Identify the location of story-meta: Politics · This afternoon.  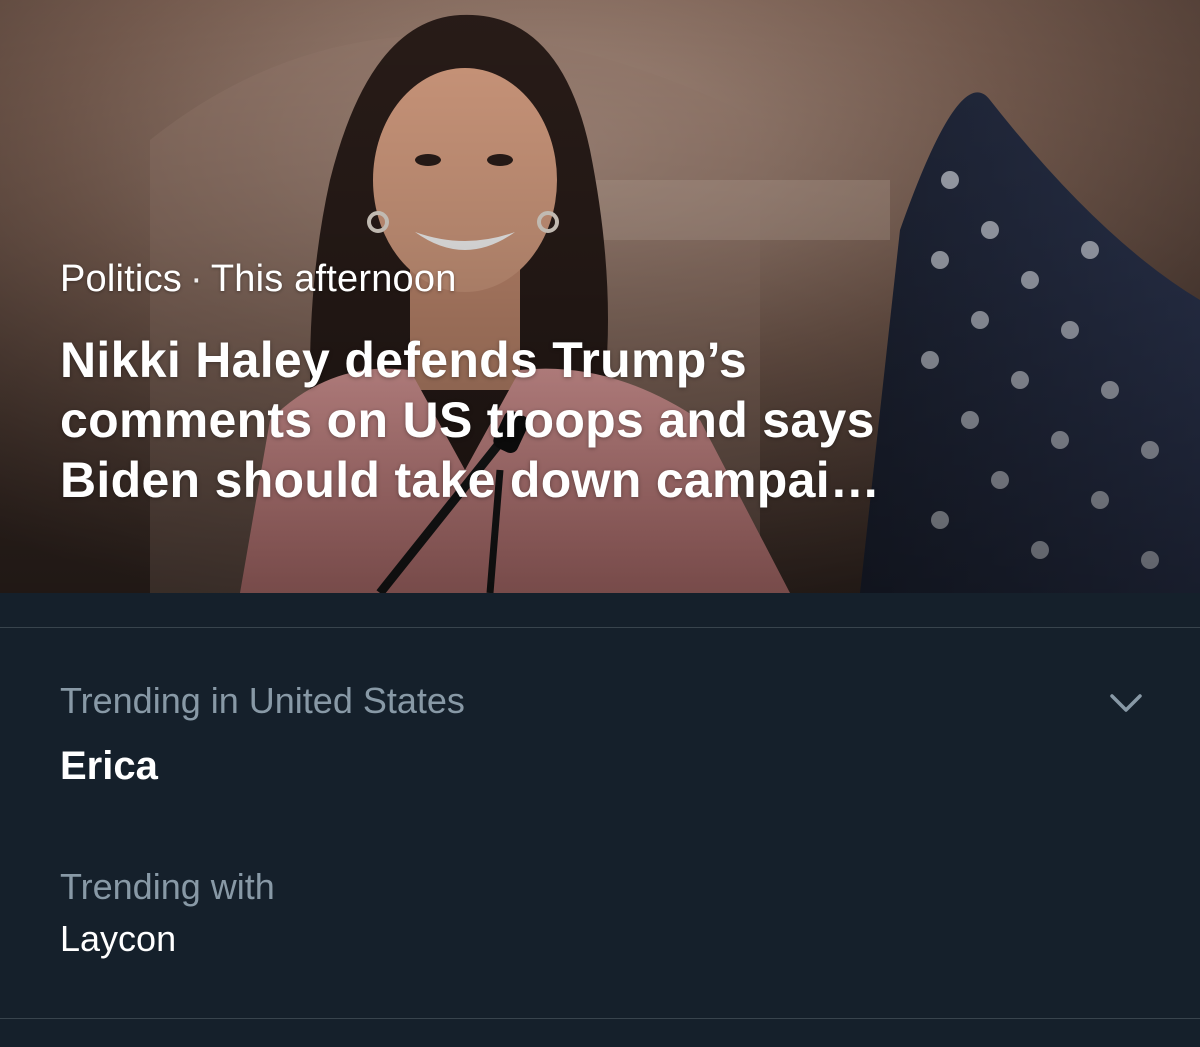
(258, 279).